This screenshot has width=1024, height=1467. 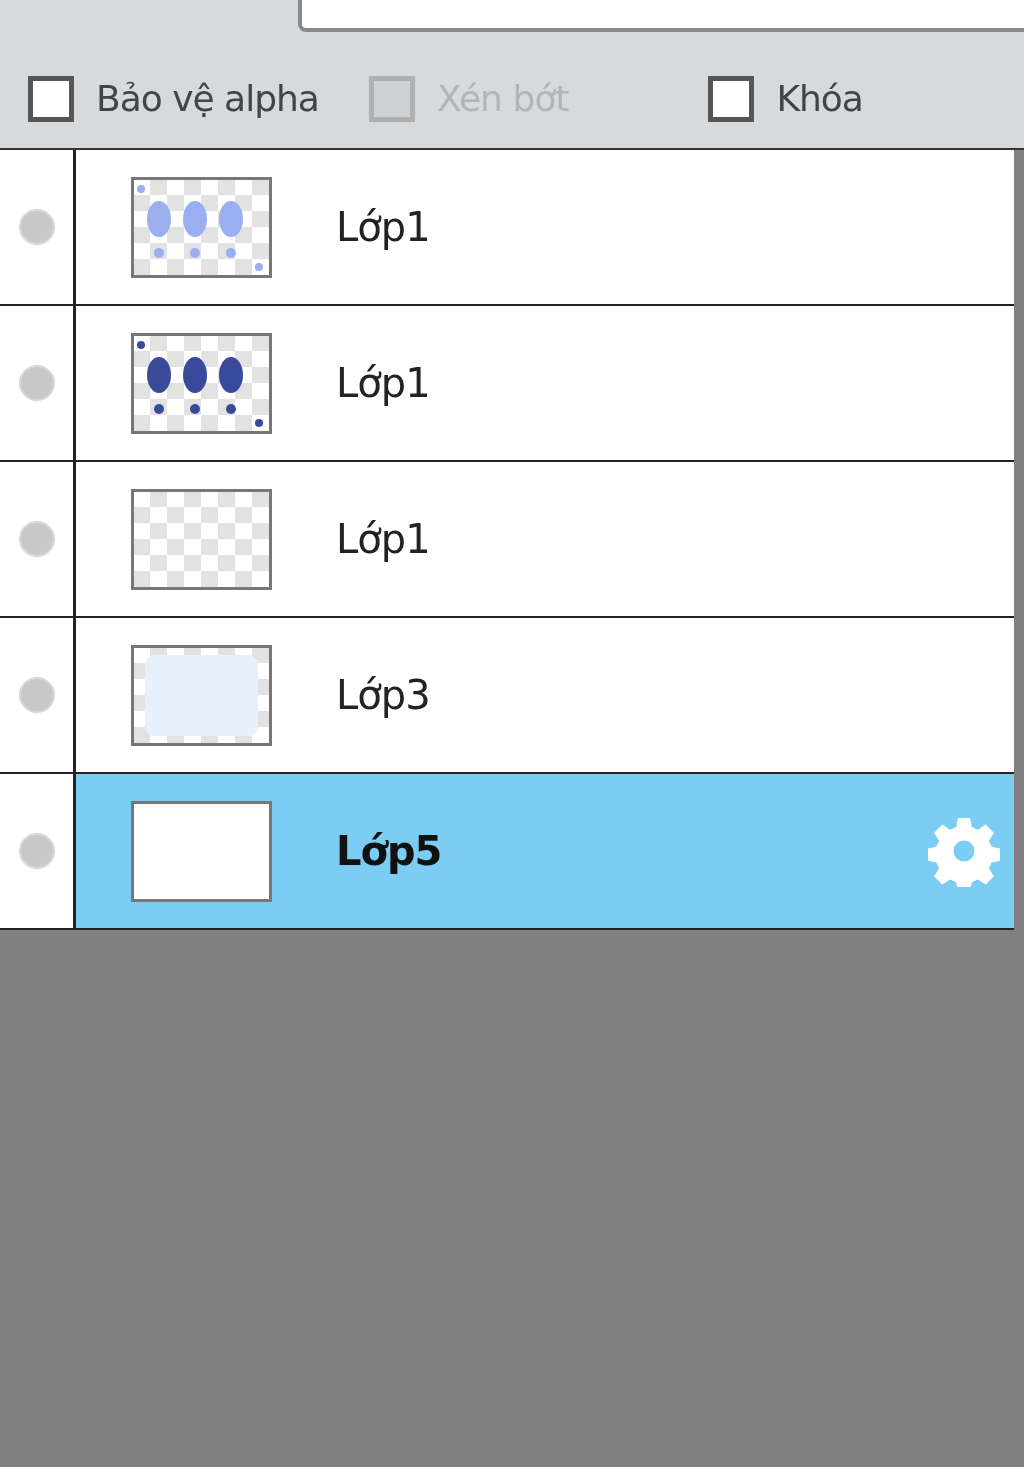 What do you see at coordinates (819, 99) in the screenshot?
I see `checkbox-label: Khóa` at bounding box center [819, 99].